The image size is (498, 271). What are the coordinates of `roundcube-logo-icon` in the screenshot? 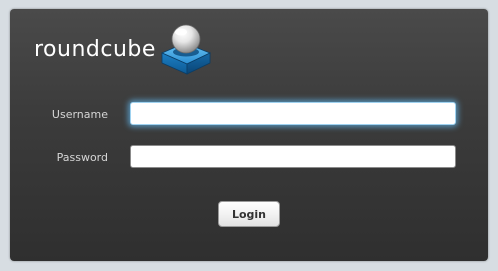 It's located at (185, 49).